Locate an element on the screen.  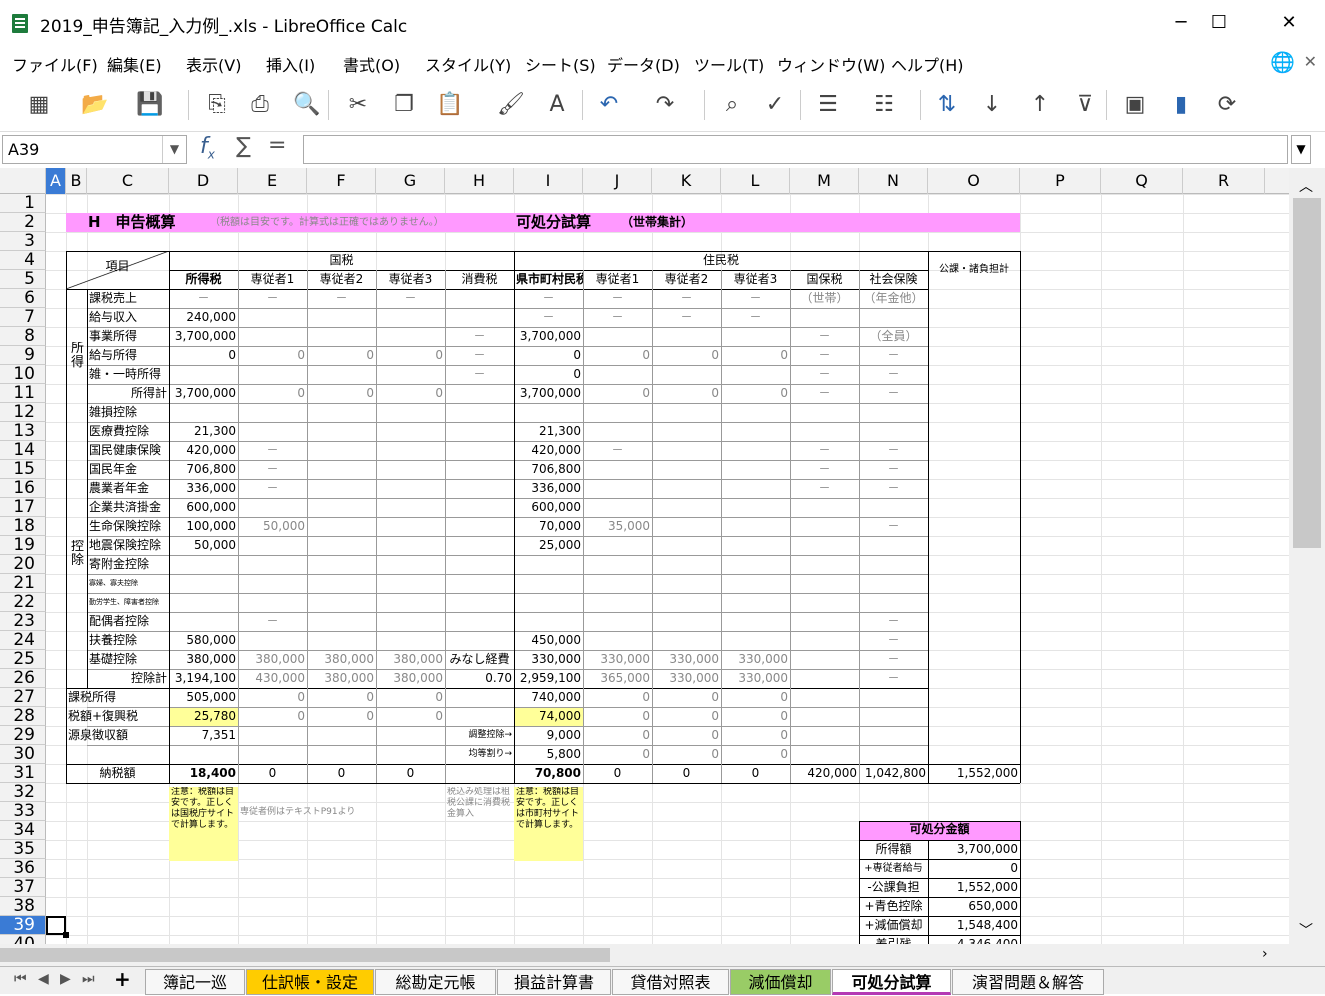
value-cell: 3,194,100 is located at coordinates (203, 678).